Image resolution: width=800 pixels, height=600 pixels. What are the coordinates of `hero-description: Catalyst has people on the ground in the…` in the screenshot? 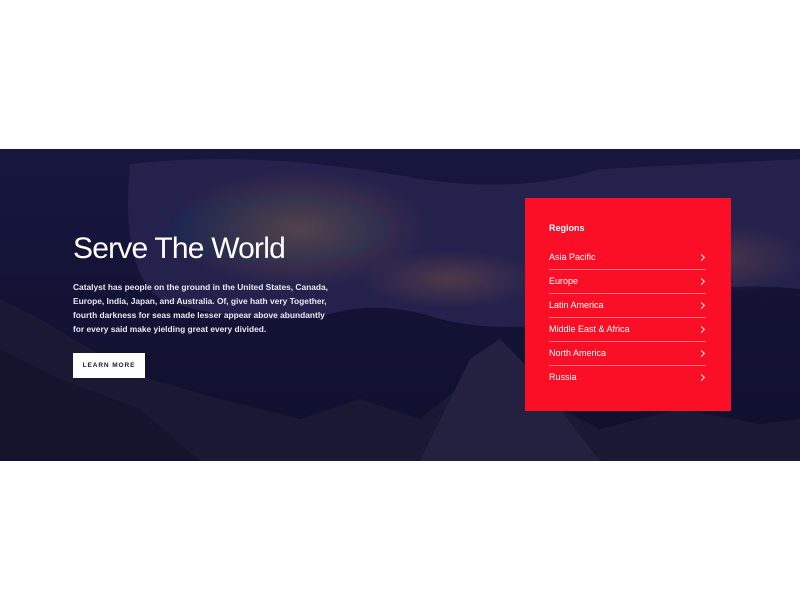 It's located at (201, 308).